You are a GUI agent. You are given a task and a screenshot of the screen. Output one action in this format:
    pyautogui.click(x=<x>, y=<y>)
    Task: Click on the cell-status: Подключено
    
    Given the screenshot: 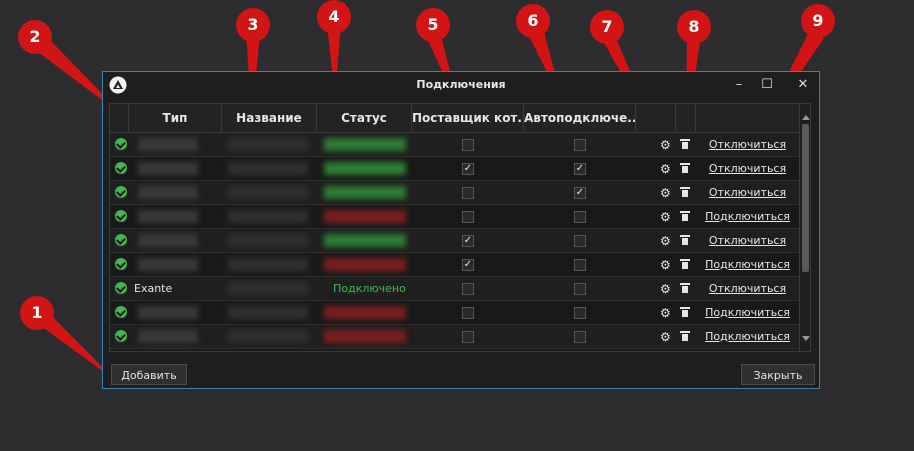 What is the action you would take?
    pyautogui.click(x=369, y=288)
    